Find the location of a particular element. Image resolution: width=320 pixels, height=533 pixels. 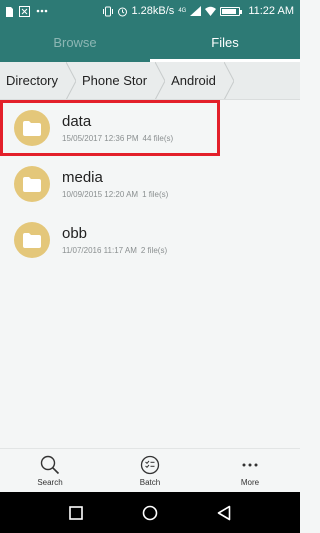

breadcrumb: Directory Phone Stor Android is located at coordinates (150, 81).